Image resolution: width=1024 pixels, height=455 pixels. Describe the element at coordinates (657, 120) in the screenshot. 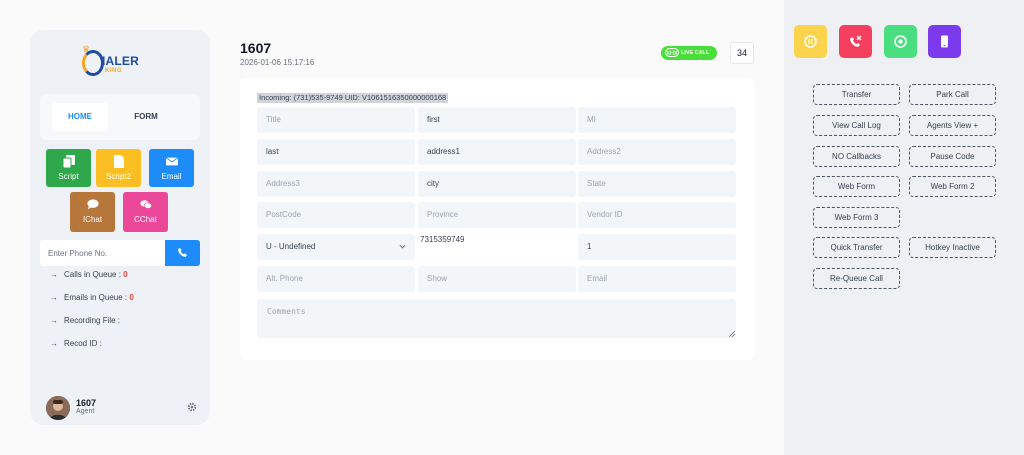

I see `middle-initial-field: MI` at that location.